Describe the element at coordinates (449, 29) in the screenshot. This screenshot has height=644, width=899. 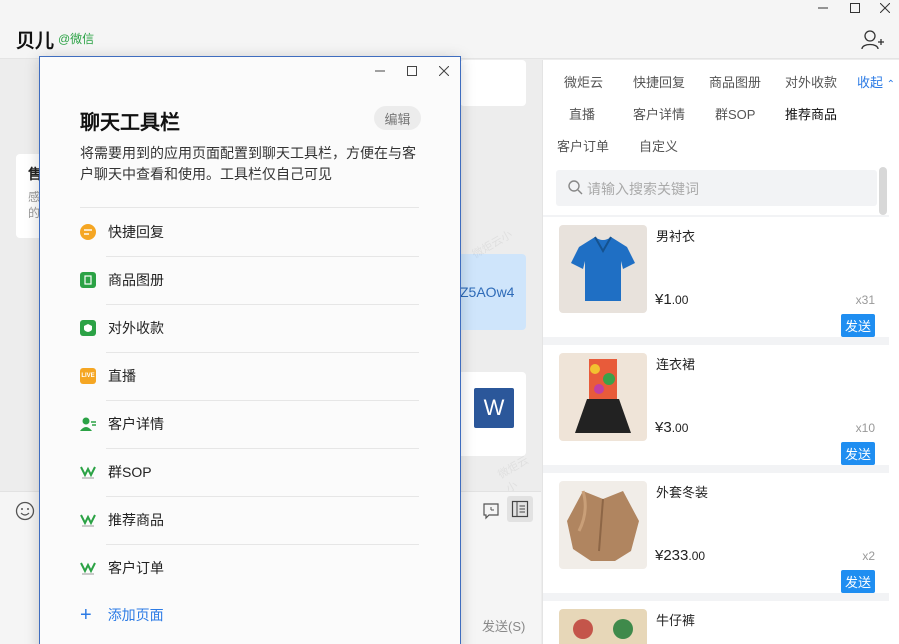
I see `title-bar: 贝儿 @微信` at that location.